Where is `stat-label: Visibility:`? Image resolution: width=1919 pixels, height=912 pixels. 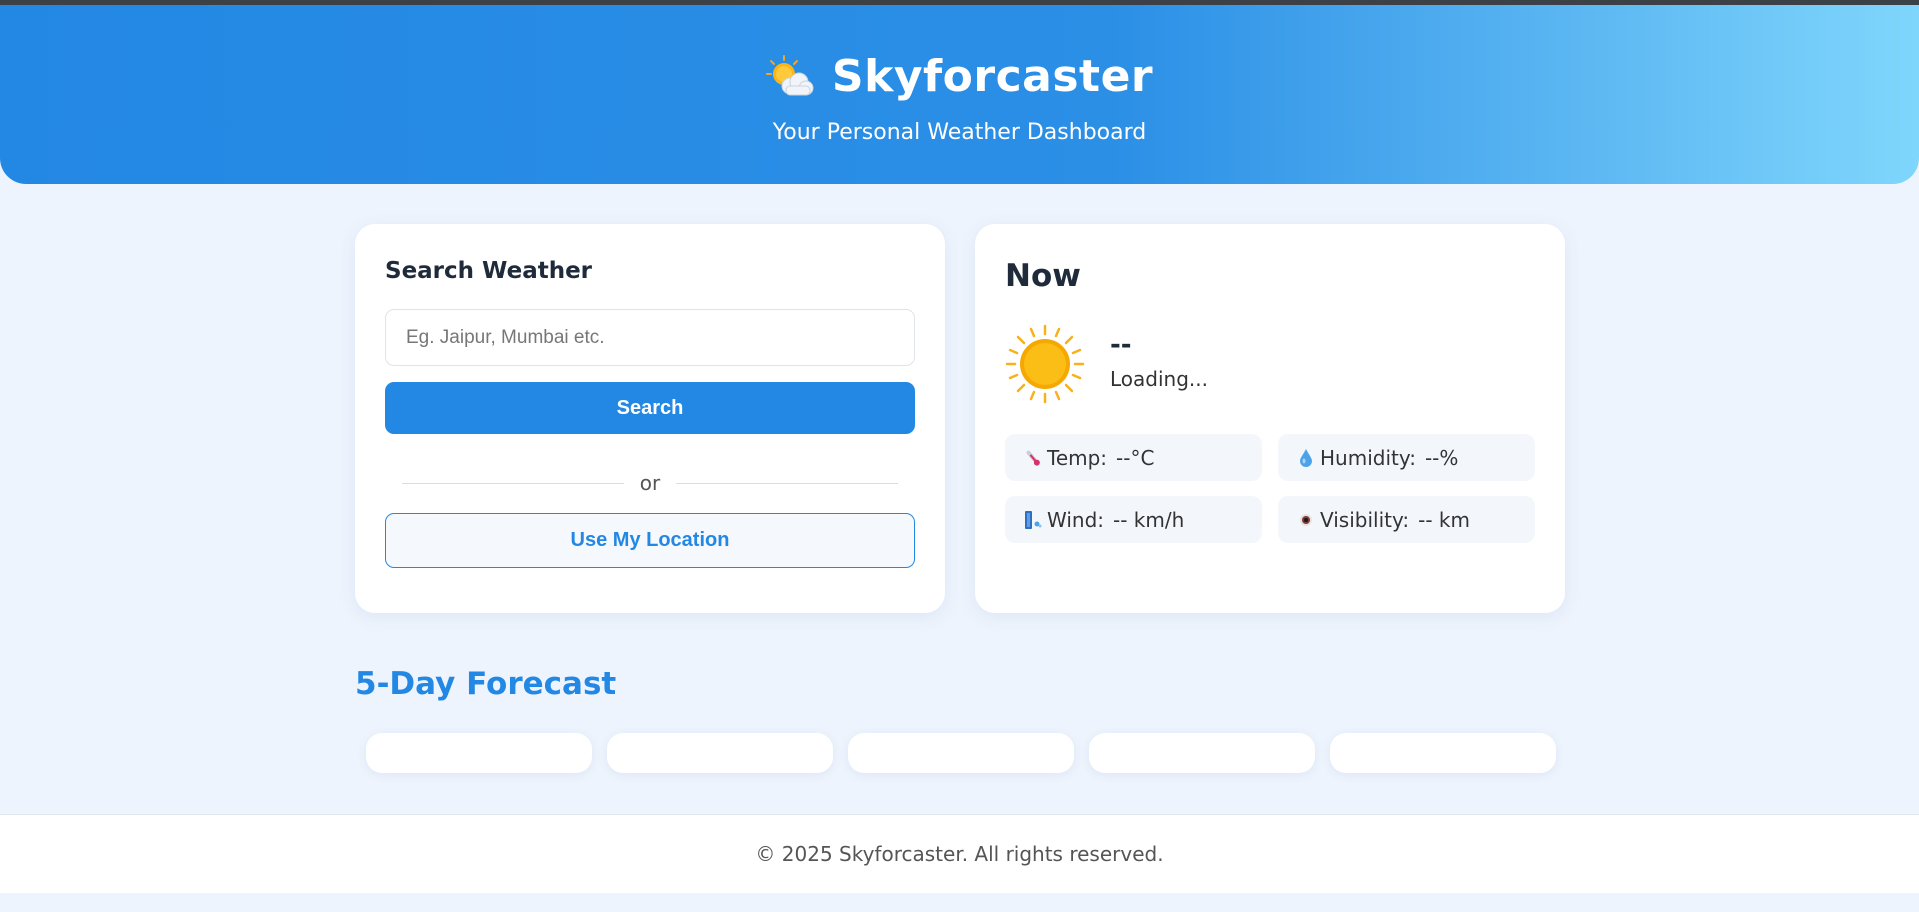 stat-label: Visibility: is located at coordinates (1365, 519).